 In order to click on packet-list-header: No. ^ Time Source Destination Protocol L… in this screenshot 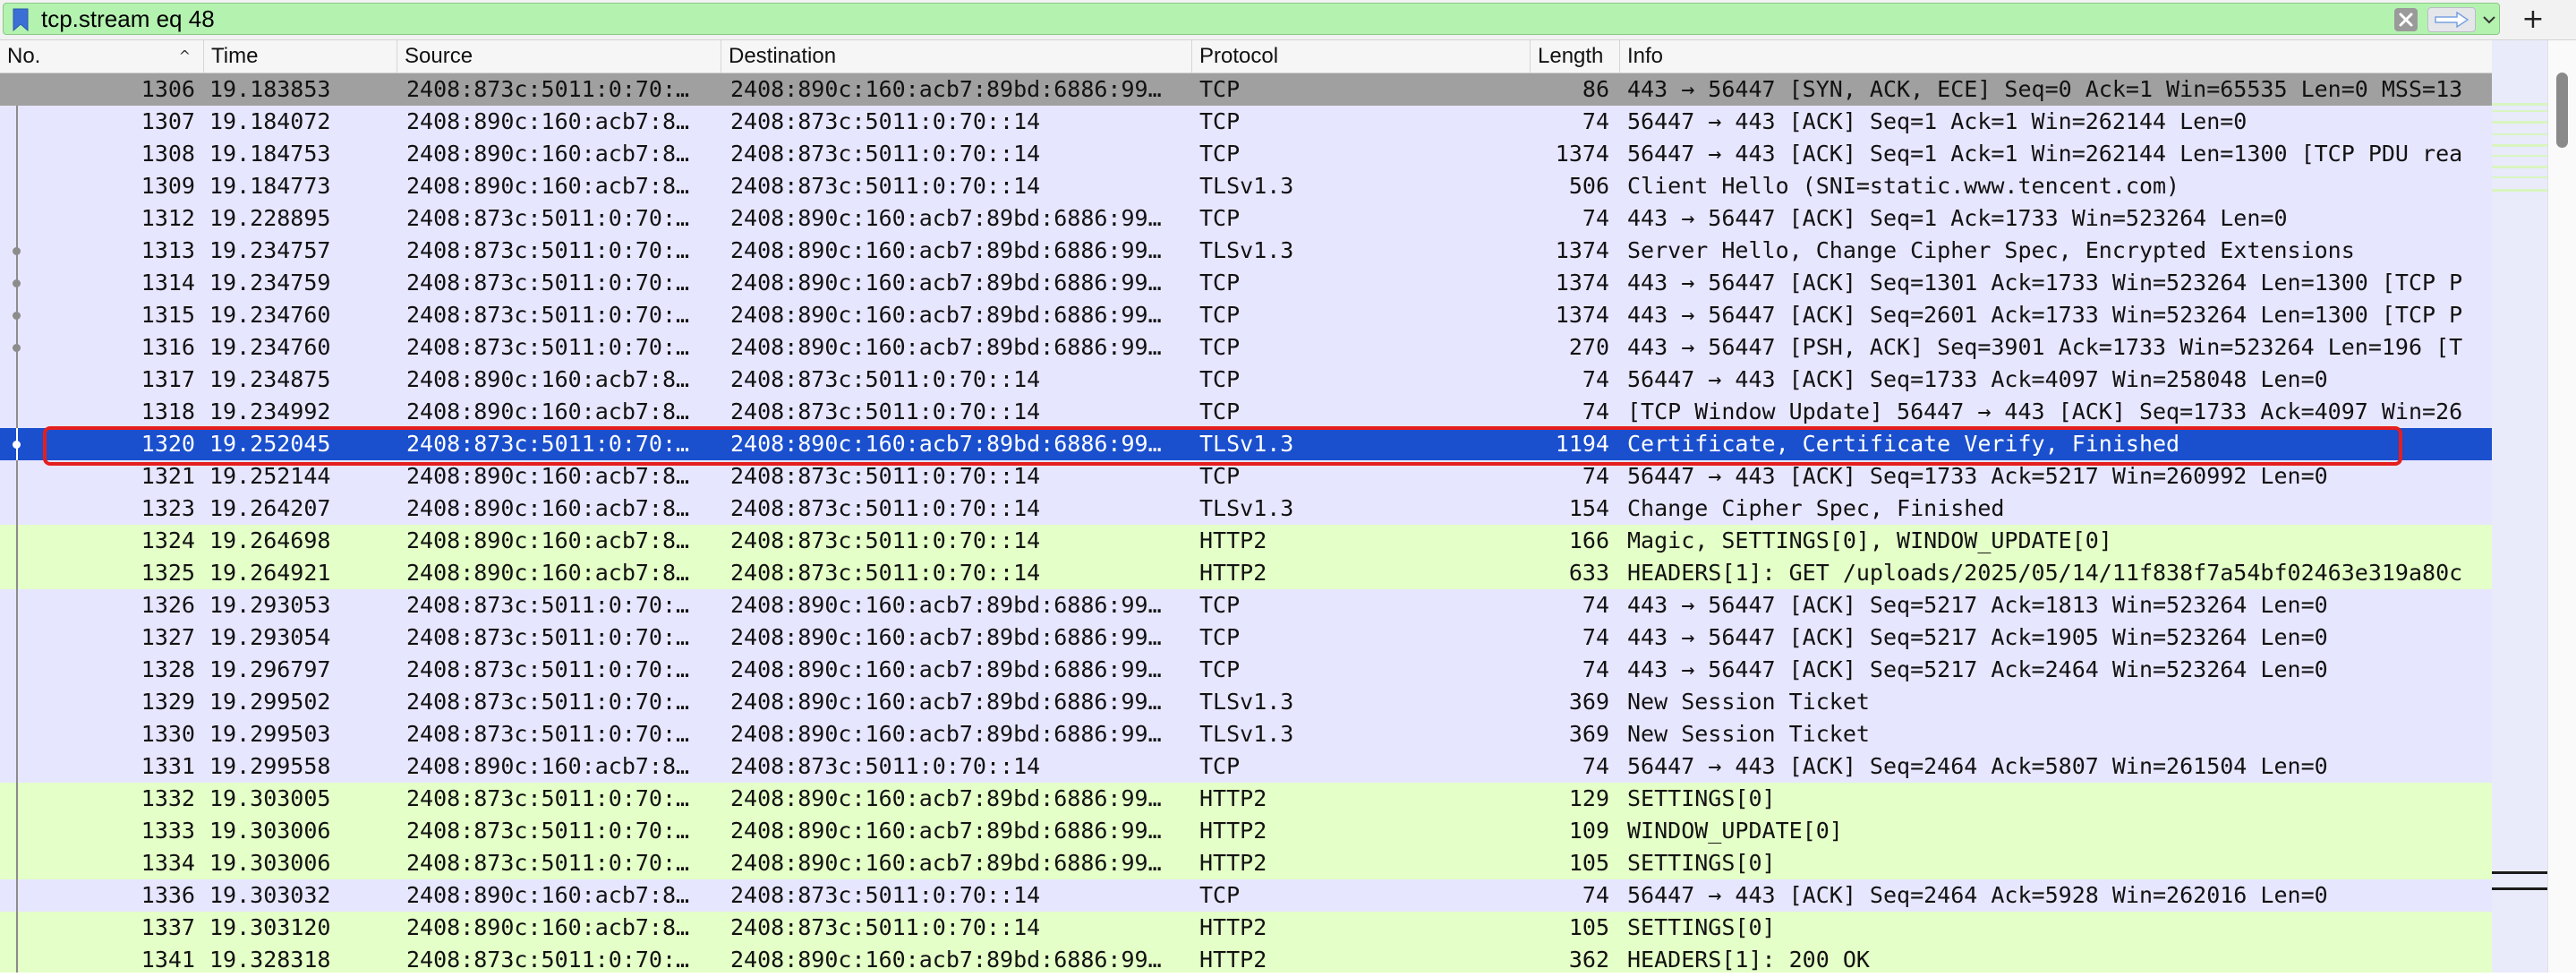, I will do `click(1246, 57)`.